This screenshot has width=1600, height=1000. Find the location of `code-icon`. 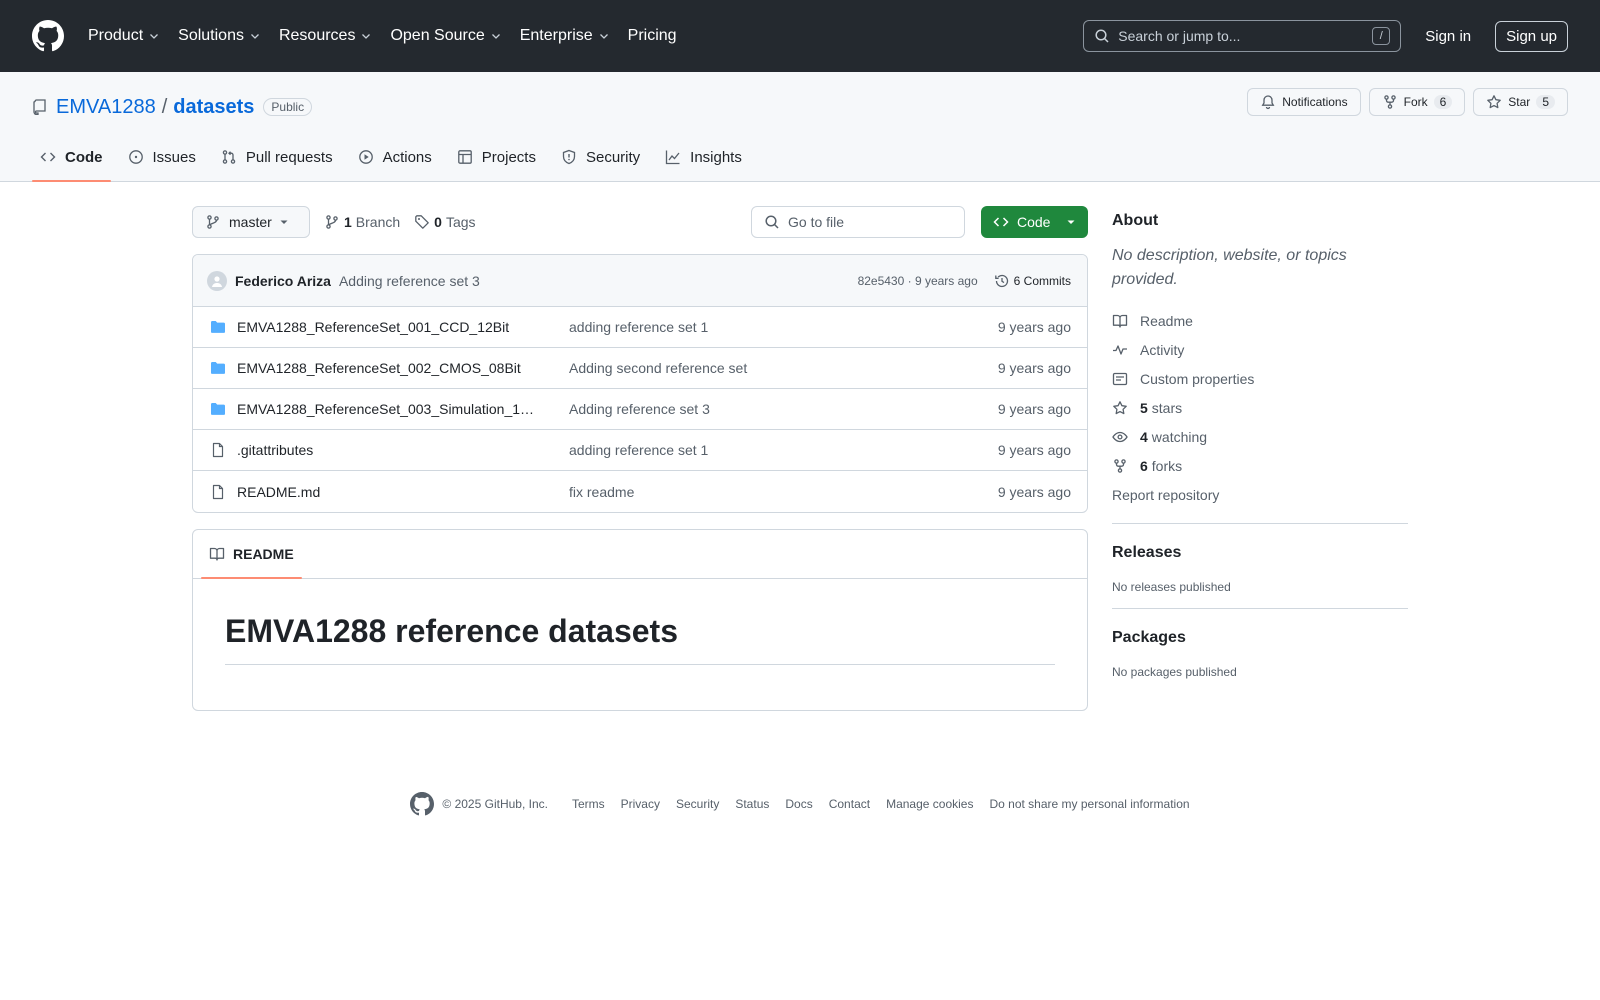

code-icon is located at coordinates (48, 157).